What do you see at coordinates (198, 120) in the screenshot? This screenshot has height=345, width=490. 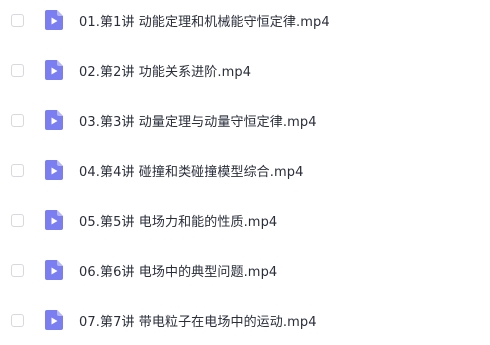 I see `file-name: 03.第3讲 动量定理与动量守恒定律.mp4` at bounding box center [198, 120].